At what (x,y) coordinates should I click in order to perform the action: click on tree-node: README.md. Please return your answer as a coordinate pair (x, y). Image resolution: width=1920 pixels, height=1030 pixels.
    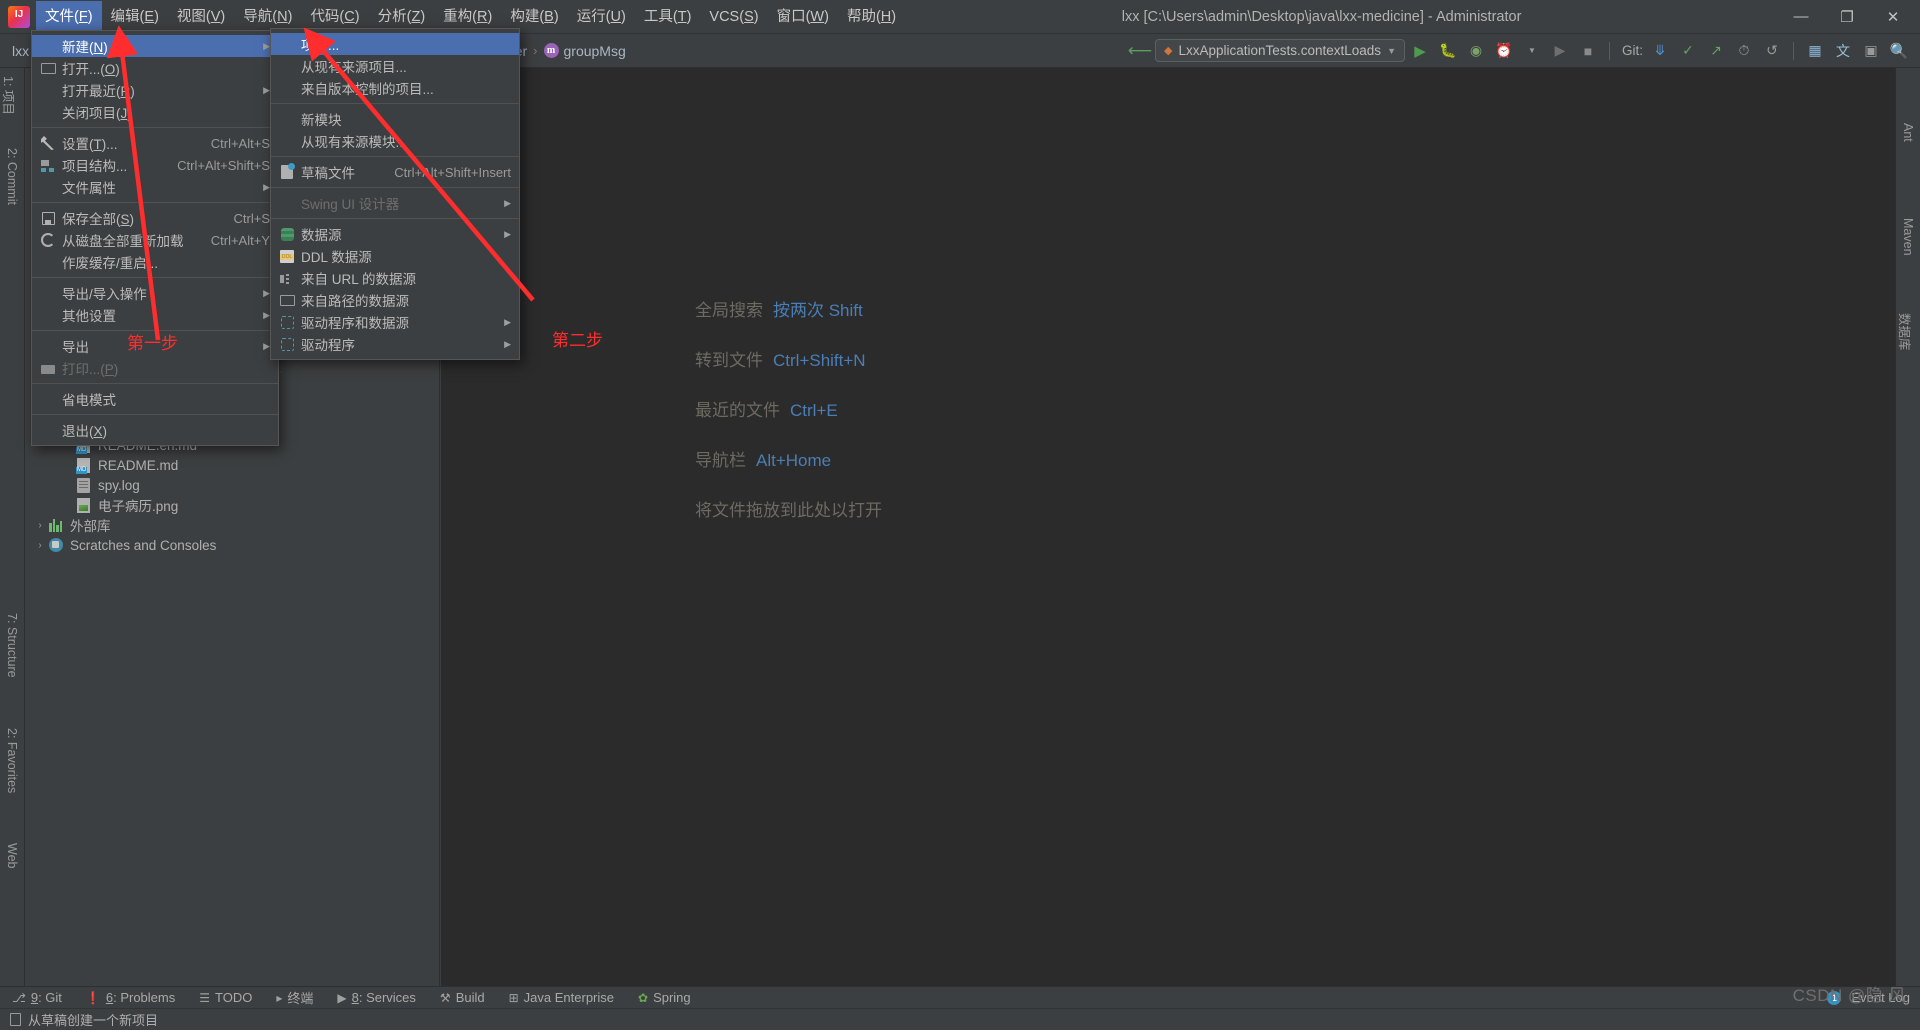
    Looking at the image, I should click on (232, 465).